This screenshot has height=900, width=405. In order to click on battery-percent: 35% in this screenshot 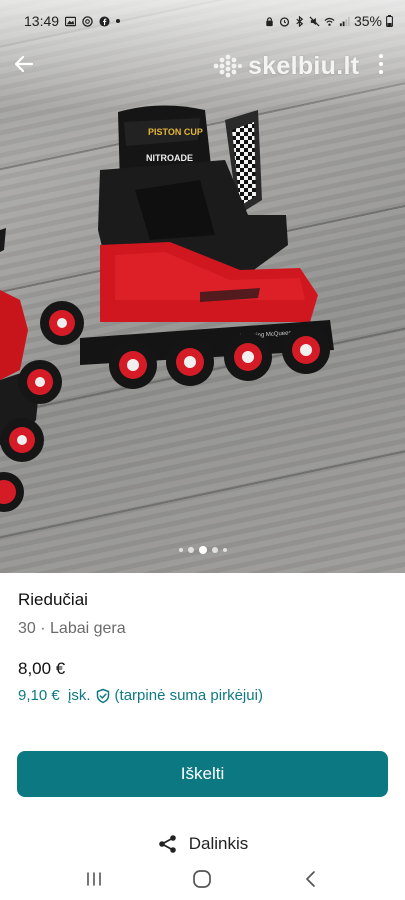, I will do `click(367, 21)`.